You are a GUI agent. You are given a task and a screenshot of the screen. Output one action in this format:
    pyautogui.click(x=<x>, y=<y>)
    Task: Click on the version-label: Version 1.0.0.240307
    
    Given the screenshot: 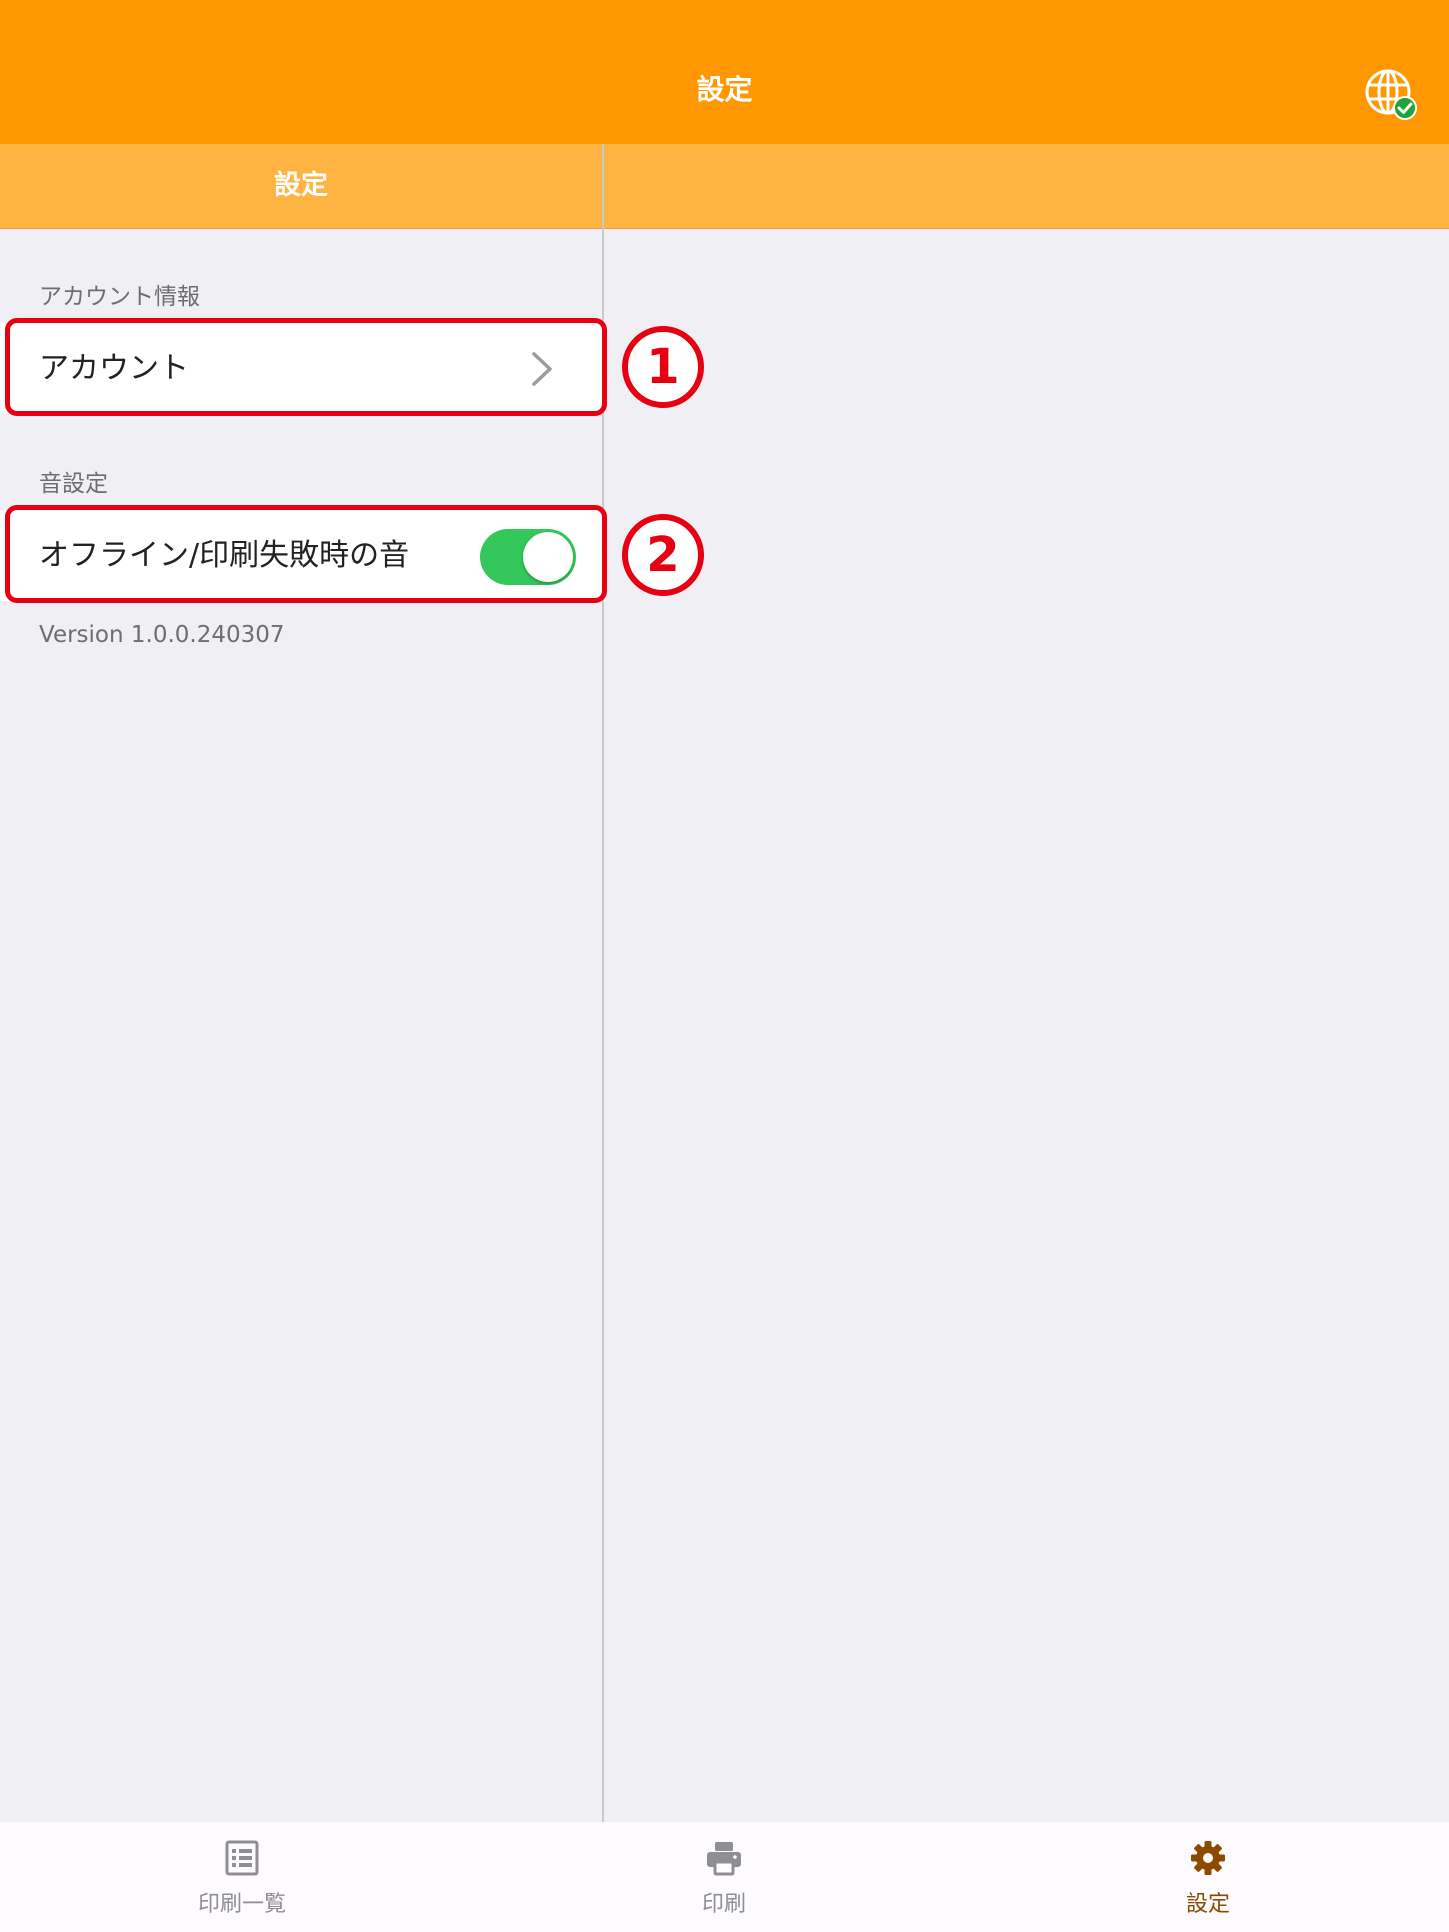 What is the action you would take?
    pyautogui.click(x=162, y=635)
    